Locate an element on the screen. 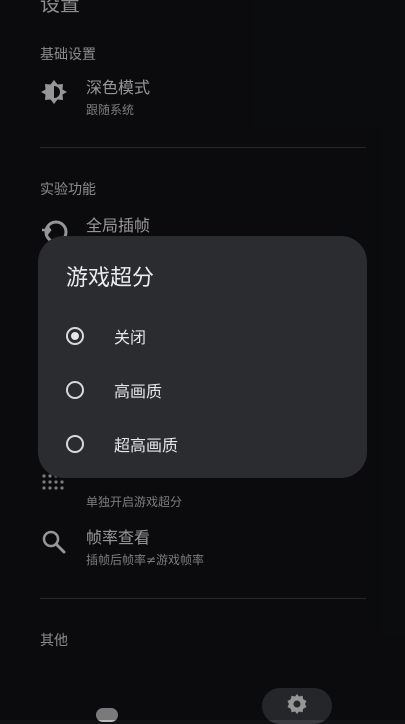  radio-selected-icon is located at coordinates (75, 336).